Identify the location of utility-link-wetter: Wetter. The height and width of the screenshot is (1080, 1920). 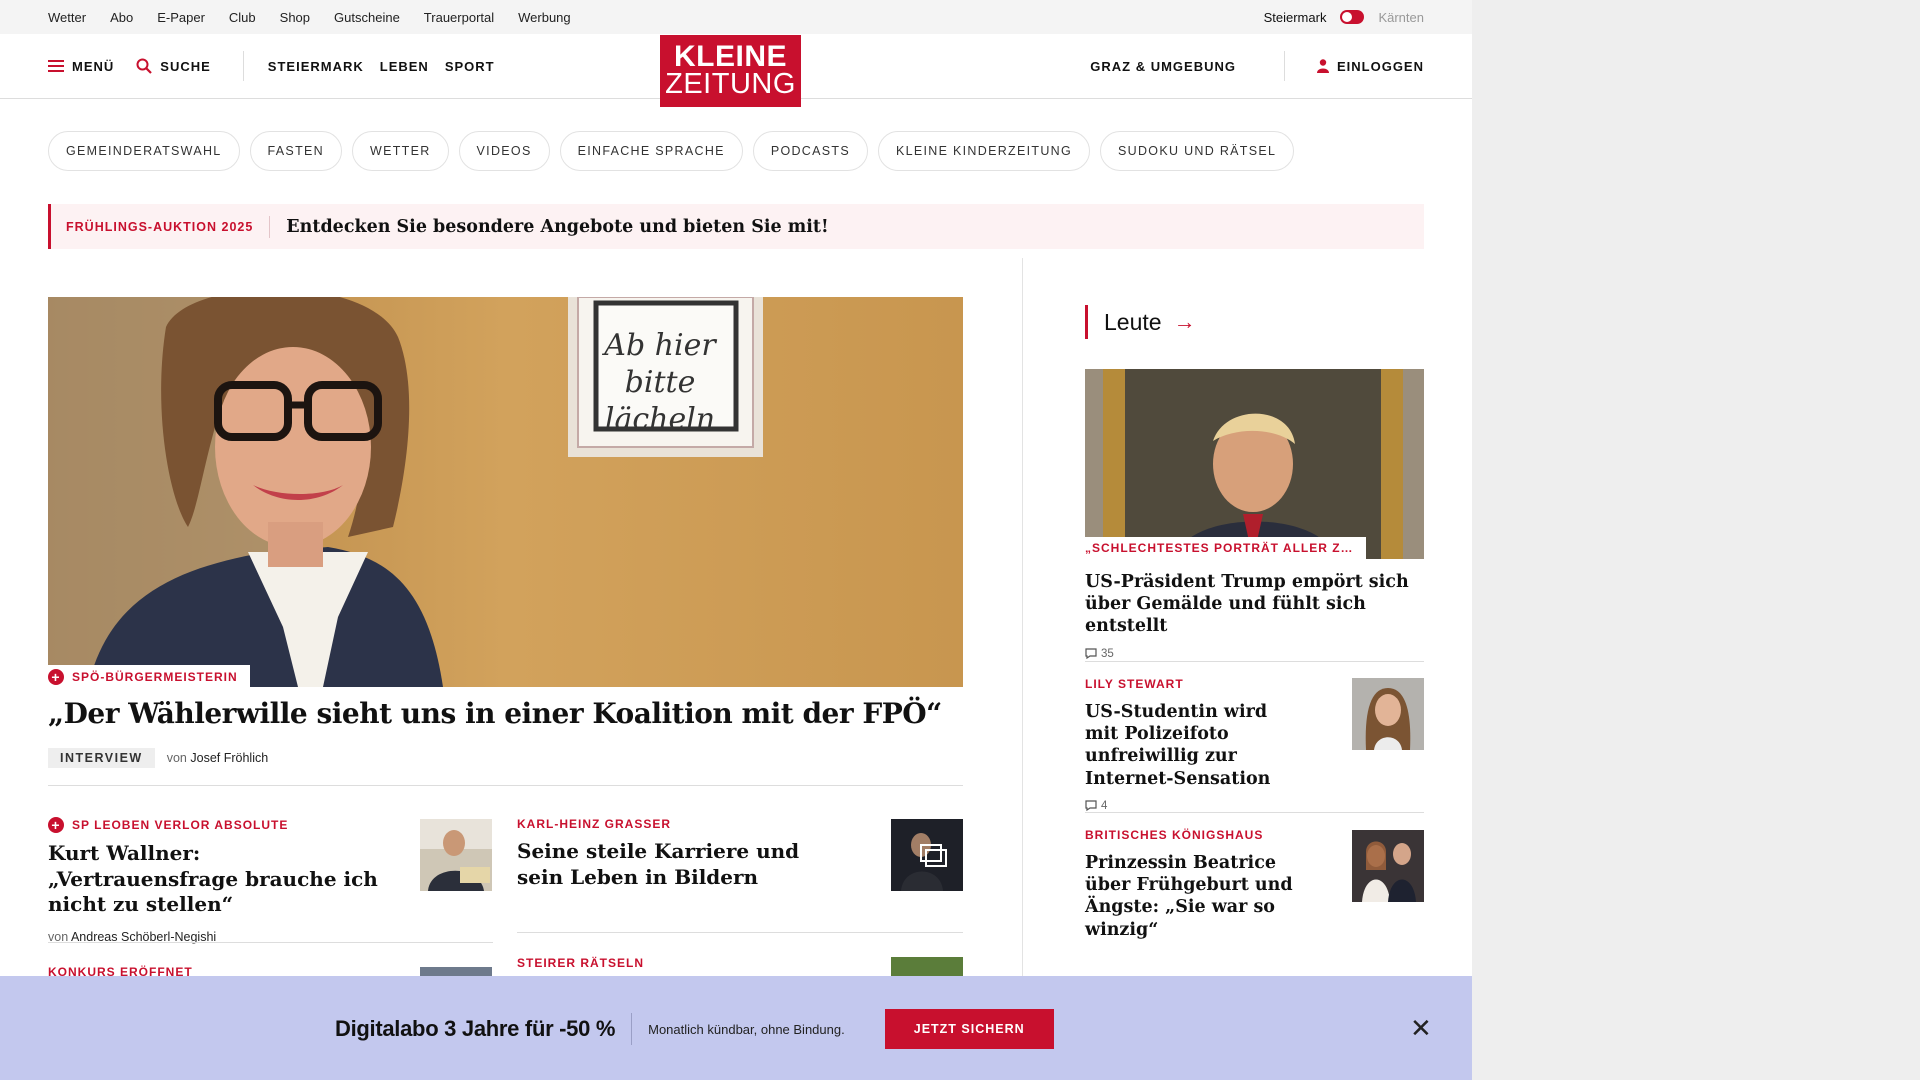
(67, 17).